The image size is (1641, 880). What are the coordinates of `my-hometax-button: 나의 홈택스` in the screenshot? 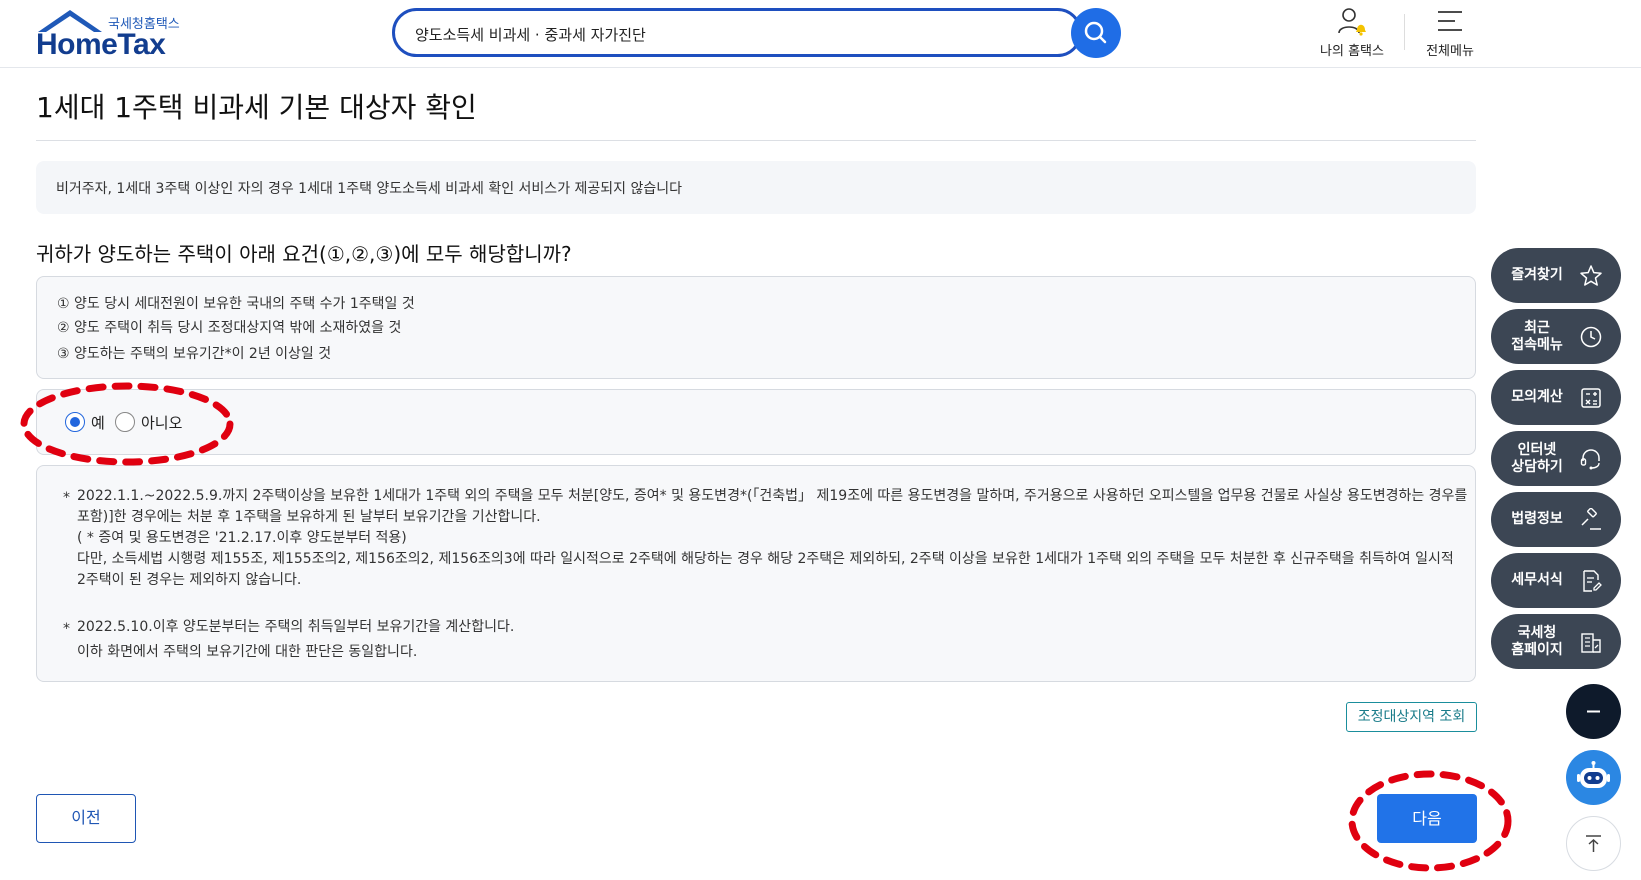 It's located at (1352, 32).